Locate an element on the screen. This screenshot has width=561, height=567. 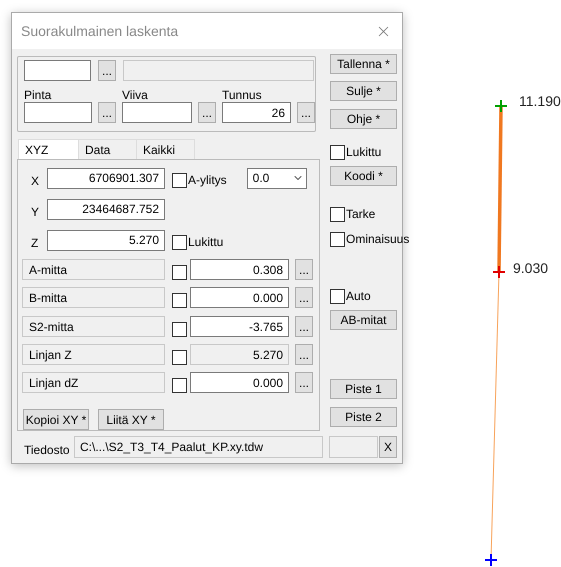
checkbox-label: Ominaisuus is located at coordinates (378, 239).